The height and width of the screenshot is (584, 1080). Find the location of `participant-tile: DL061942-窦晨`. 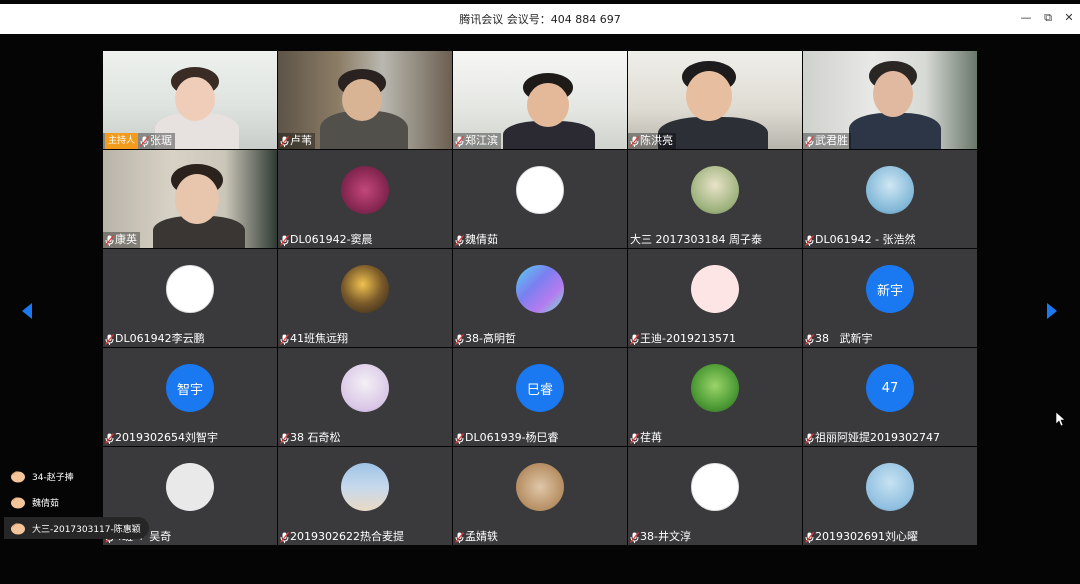

participant-tile: DL061942-窦晨 is located at coordinates (365, 199).